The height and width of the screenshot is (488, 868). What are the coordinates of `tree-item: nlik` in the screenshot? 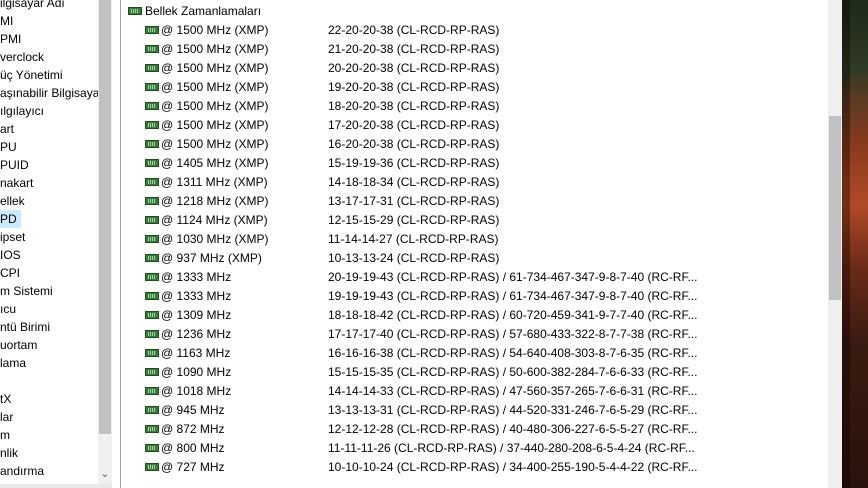 It's located at (11, 453).